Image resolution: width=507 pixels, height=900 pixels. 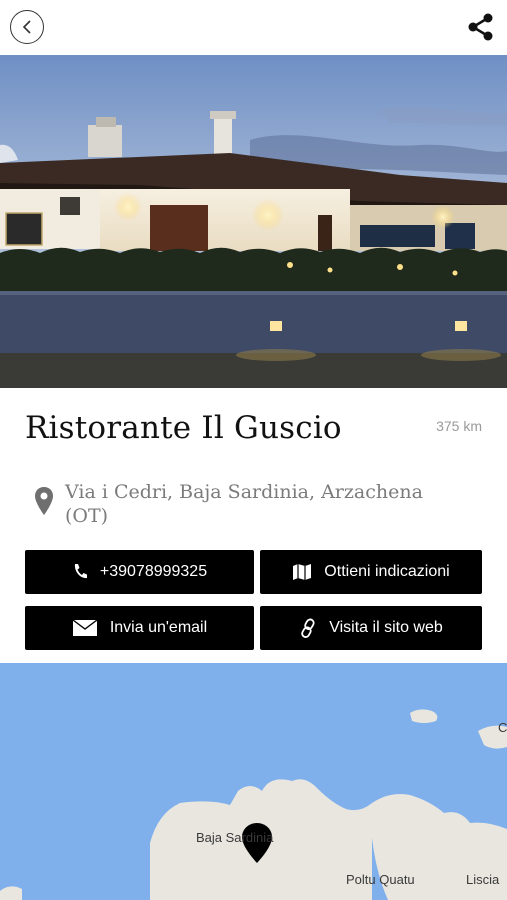 What do you see at coordinates (502, 727) in the screenshot?
I see `map-label-edge: C` at bounding box center [502, 727].